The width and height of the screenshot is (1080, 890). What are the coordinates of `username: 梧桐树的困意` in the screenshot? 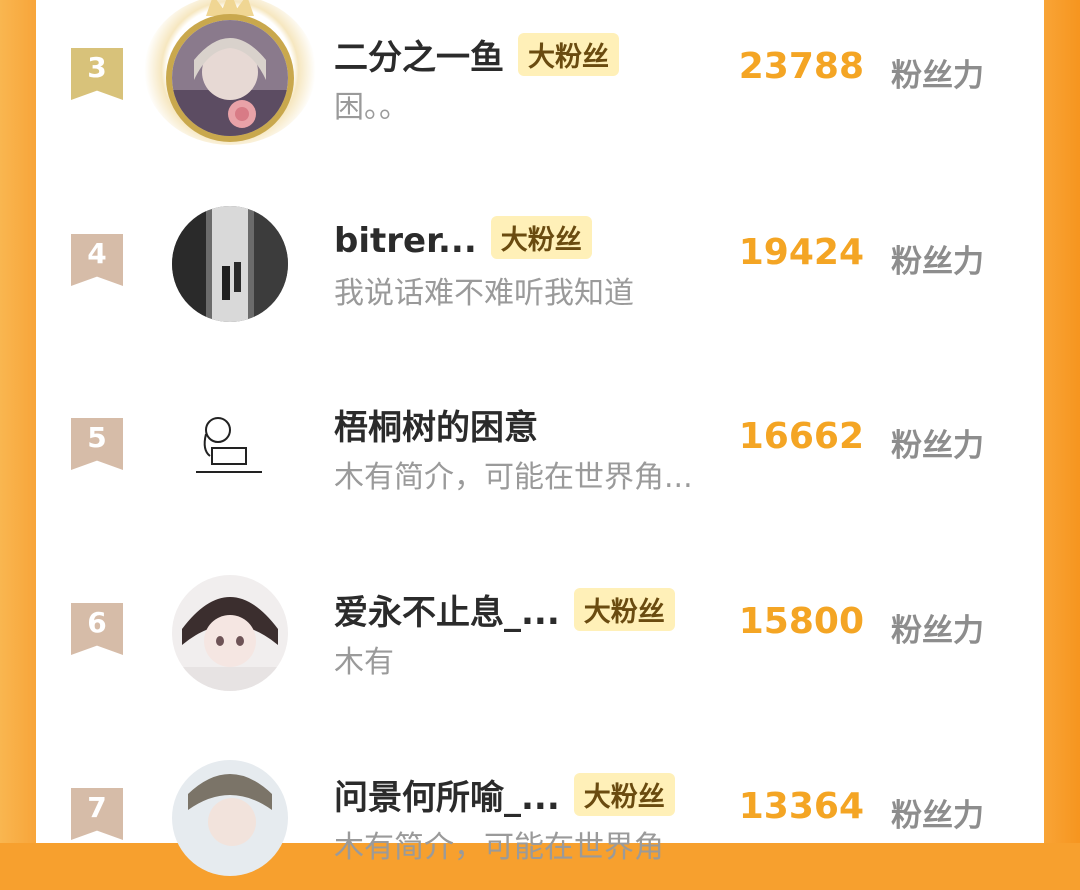 It's located at (436, 424).